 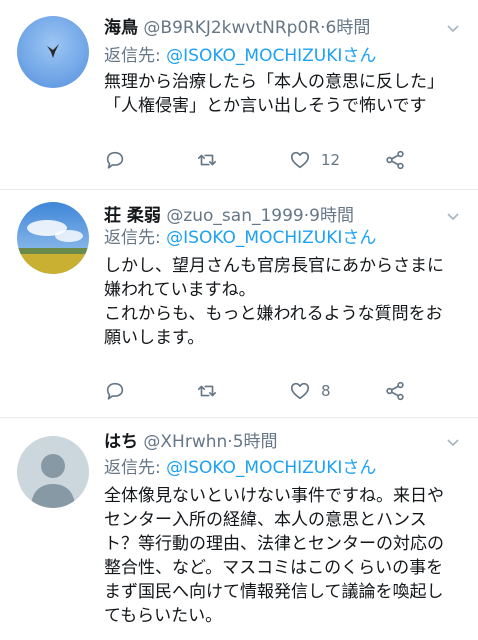 I want to click on landscape-avatar-image, so click(x=53, y=238).